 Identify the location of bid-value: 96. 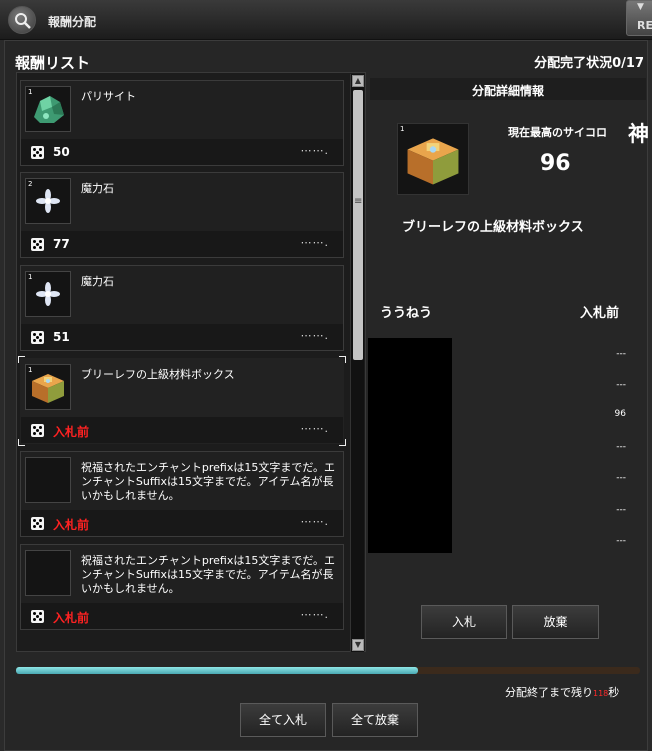
(620, 414).